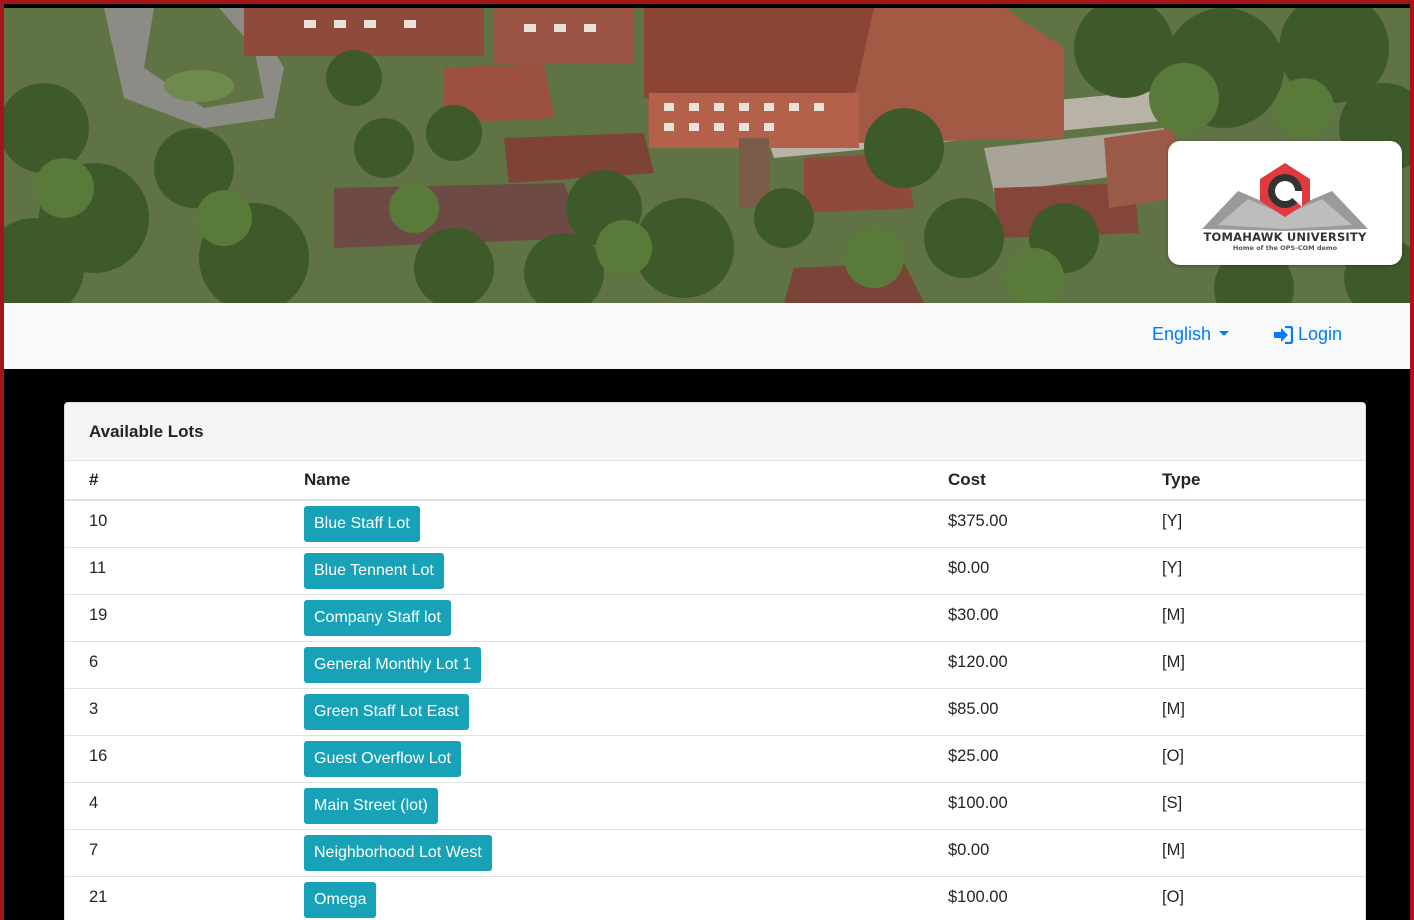  I want to click on table-header-row: # Name Cost Type, so click(715, 481).